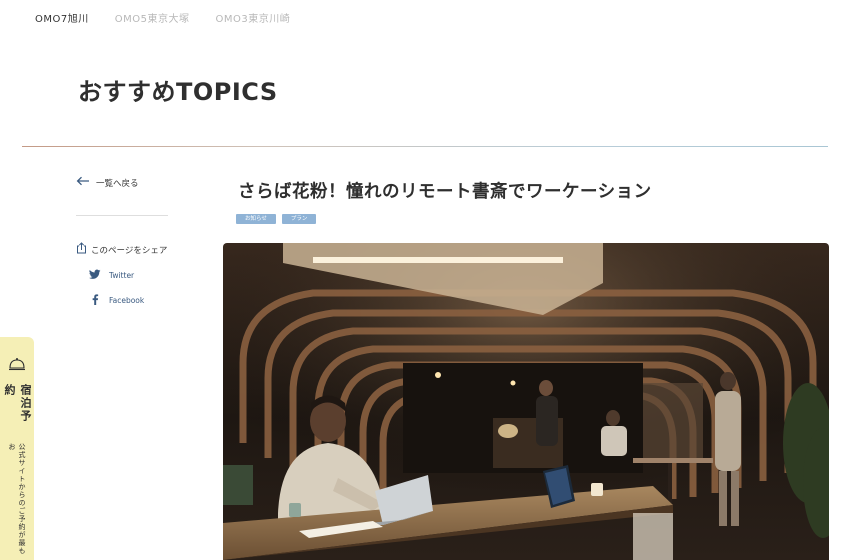  Describe the element at coordinates (445, 192) in the screenshot. I see `article-title: さらば花粉！憧れのリモート書斎でワーケーション` at that location.